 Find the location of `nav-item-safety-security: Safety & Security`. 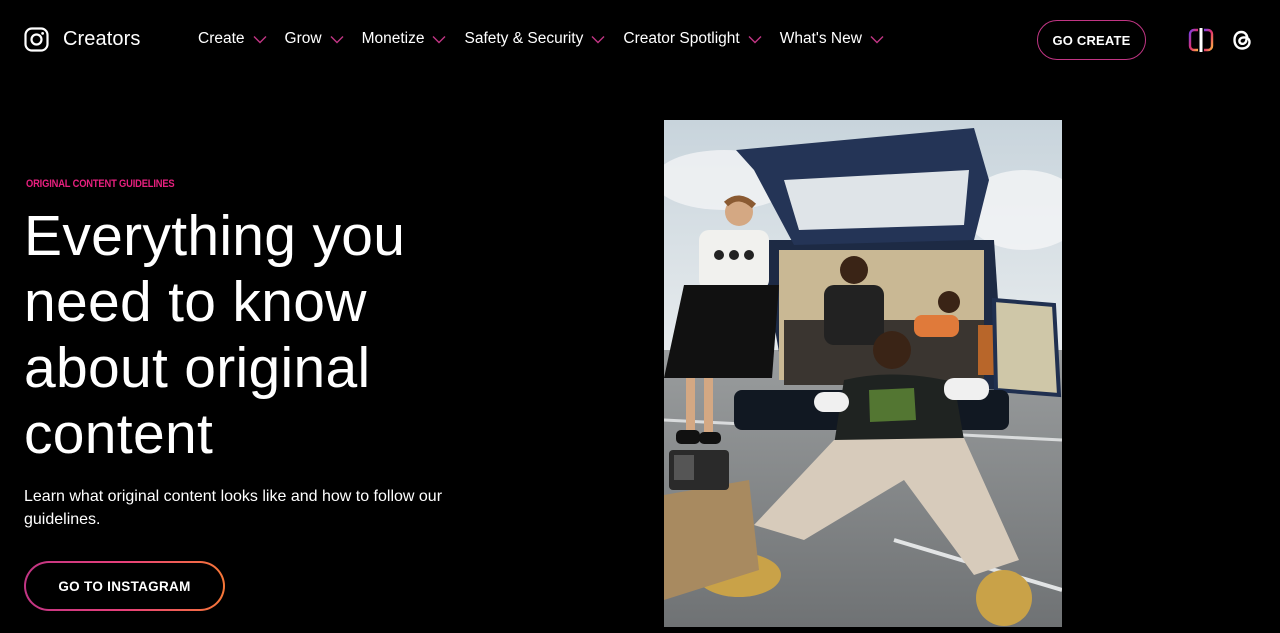

nav-item-safety-security: Safety & Security is located at coordinates (534, 39).